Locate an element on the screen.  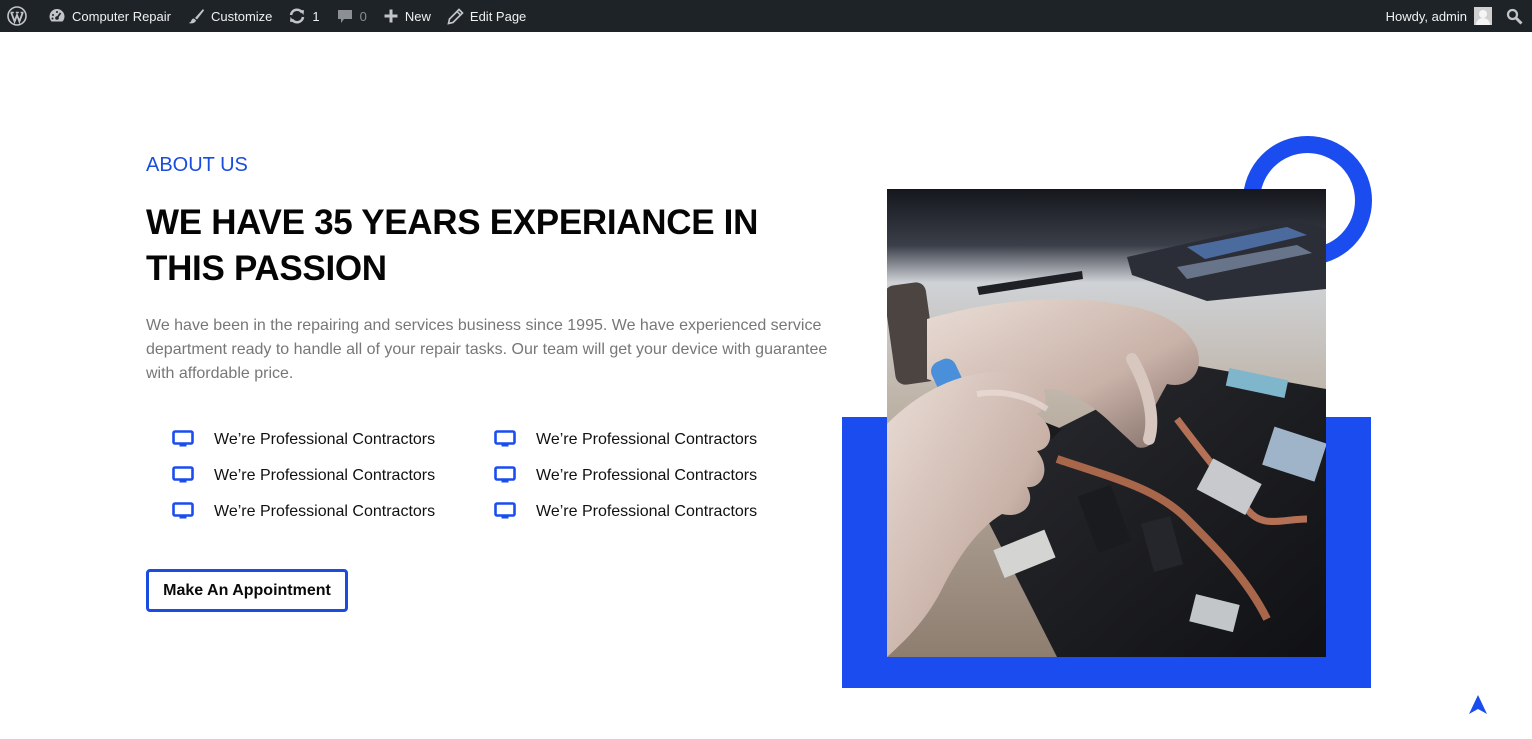
admin-bar-secondary: Howdy, admin is located at coordinates (1455, 16).